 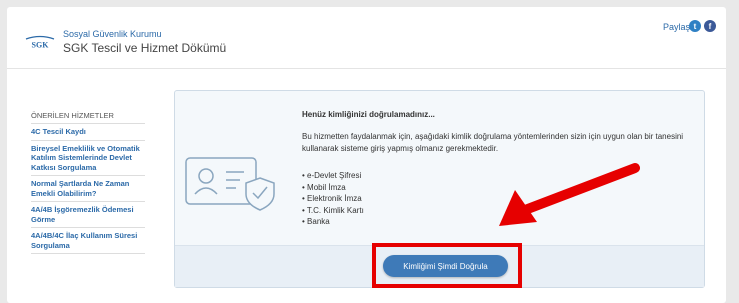 I want to click on list-item: Banka, so click(x=333, y=222).